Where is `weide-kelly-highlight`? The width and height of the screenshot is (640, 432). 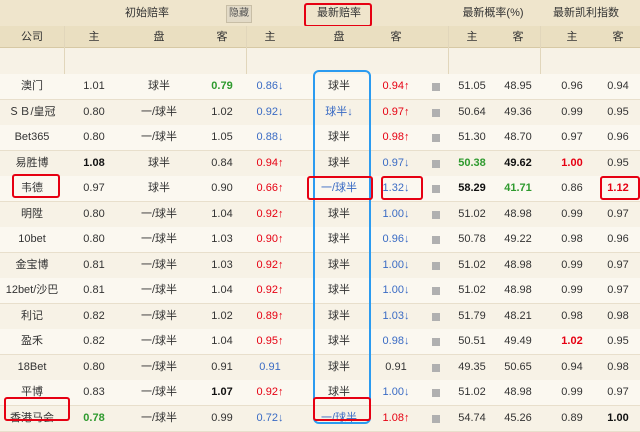
weide-kelly-highlight is located at coordinates (620, 188).